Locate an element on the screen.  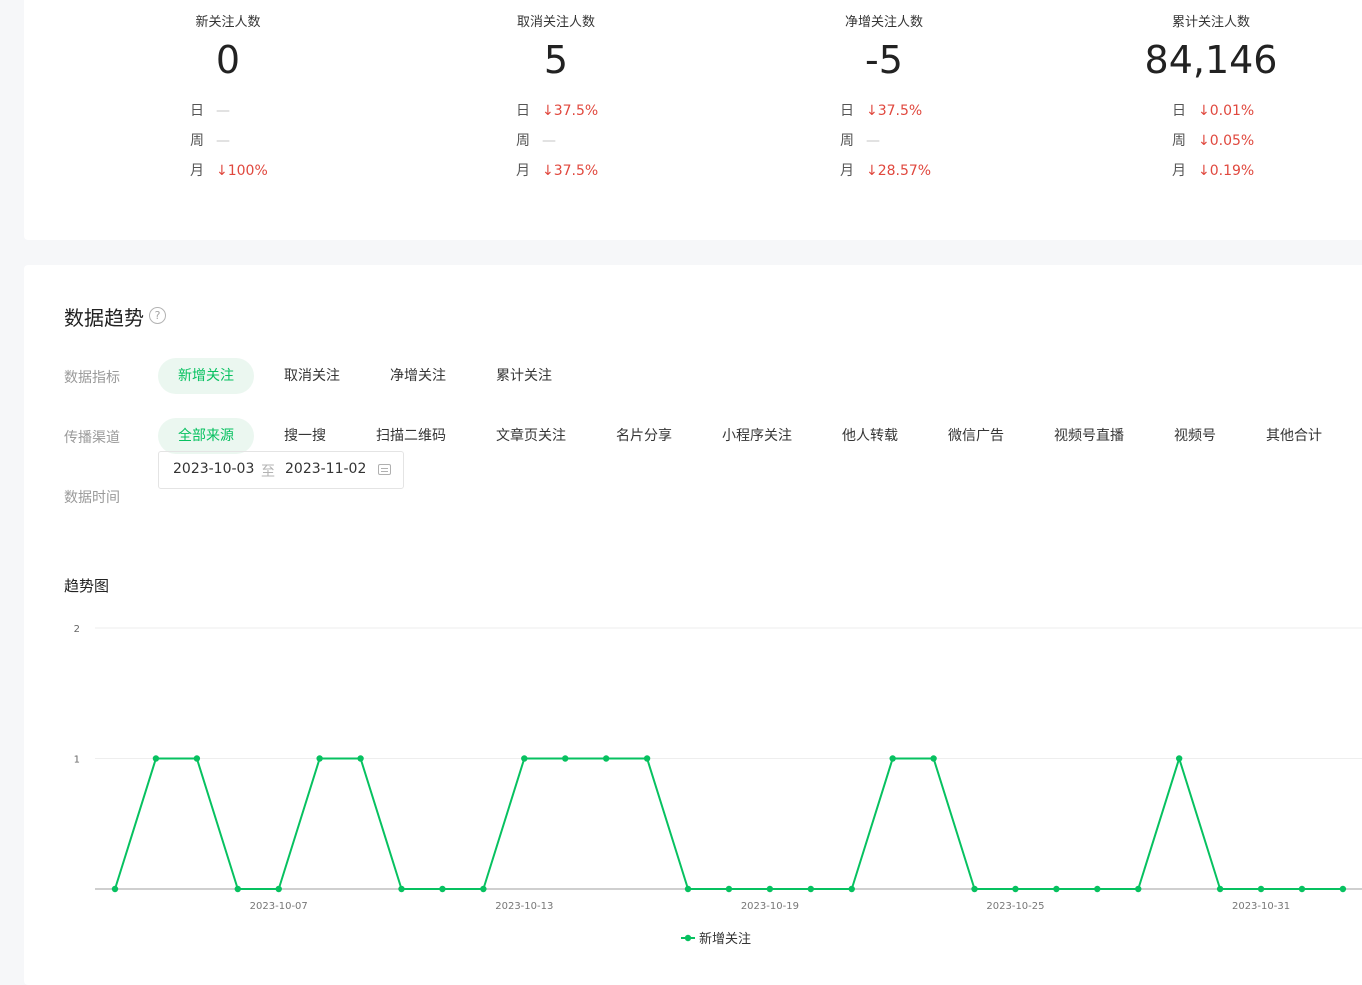
series-line is located at coordinates (728, 823).